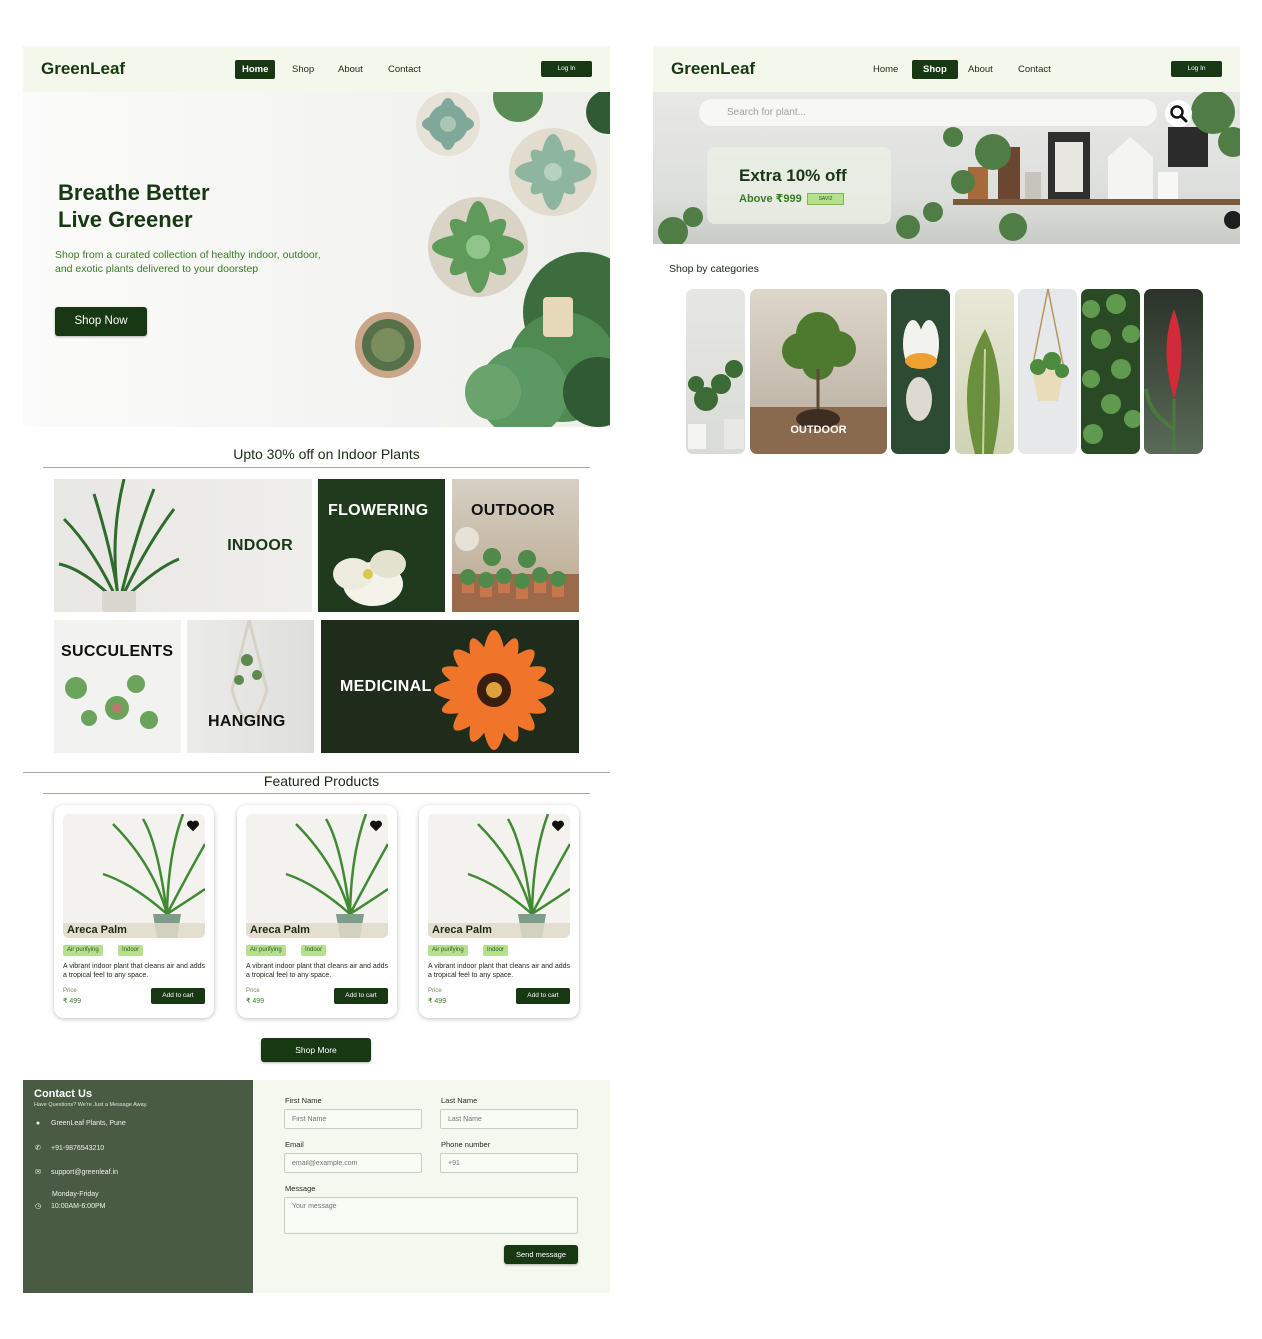  I want to click on promo-title: Extra 10% off, so click(793, 175).